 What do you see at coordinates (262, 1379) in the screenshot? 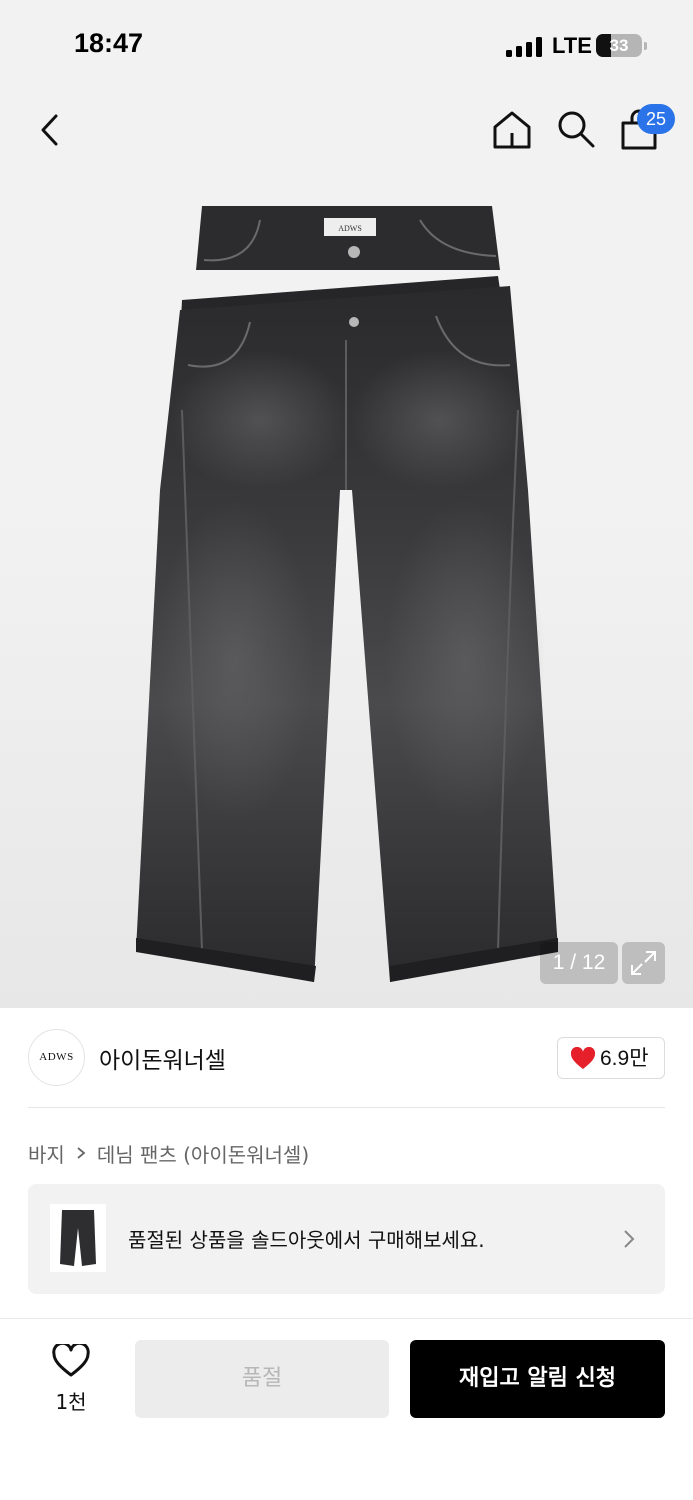
I see `soldout-button: 품절` at bounding box center [262, 1379].